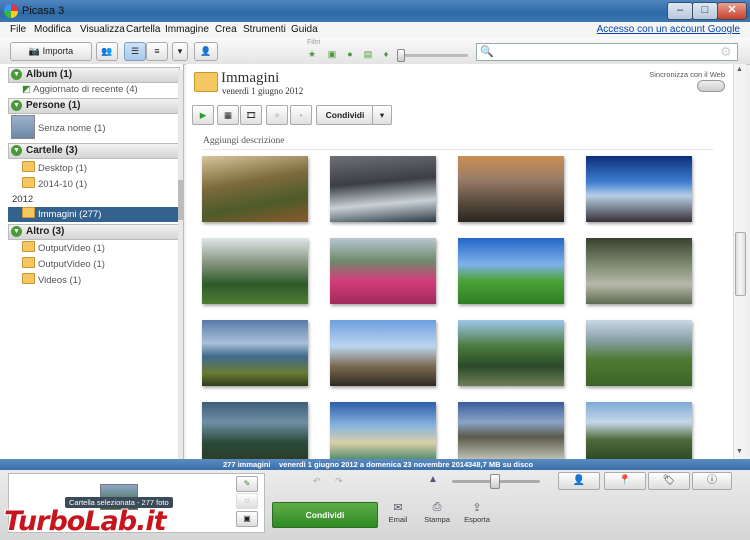  I want to click on share-button: Condividi, so click(325, 515).